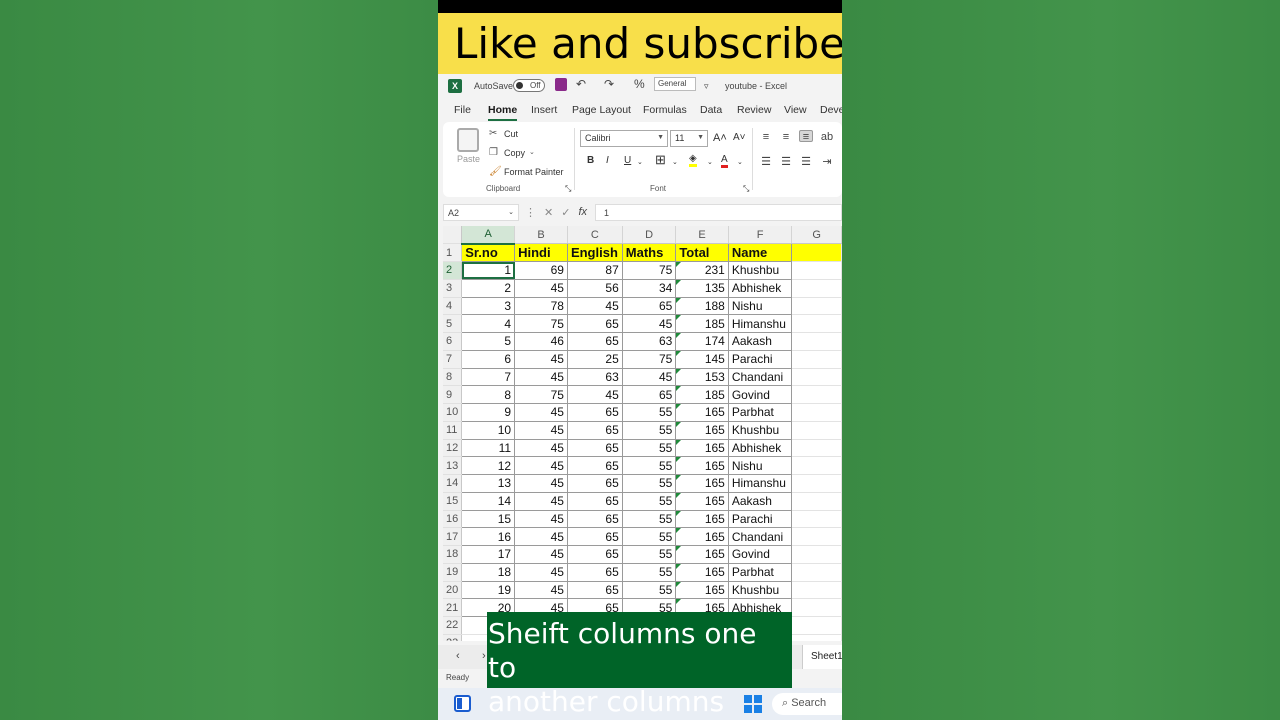 Image resolution: width=1280 pixels, height=720 pixels. Describe the element at coordinates (760, 394) in the screenshot. I see `data-cell: Govind` at that location.